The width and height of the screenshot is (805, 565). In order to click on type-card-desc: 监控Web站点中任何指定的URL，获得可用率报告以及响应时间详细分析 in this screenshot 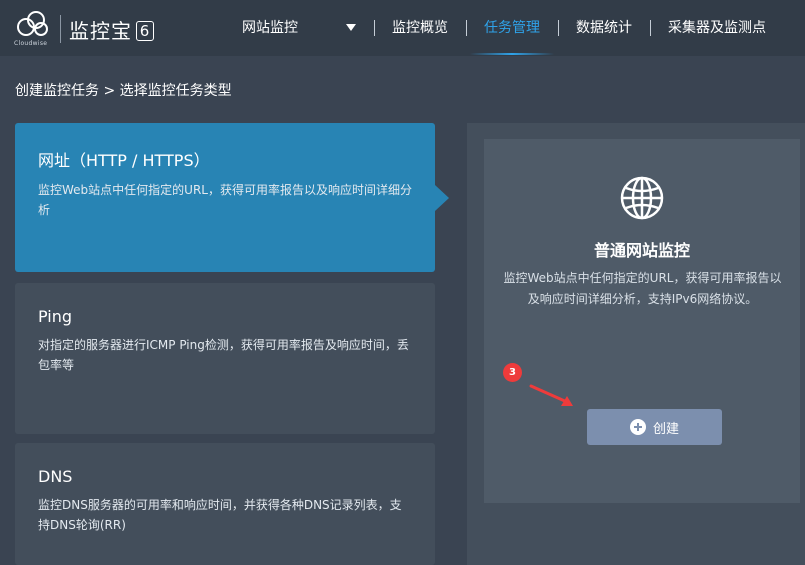, I will do `click(225, 200)`.